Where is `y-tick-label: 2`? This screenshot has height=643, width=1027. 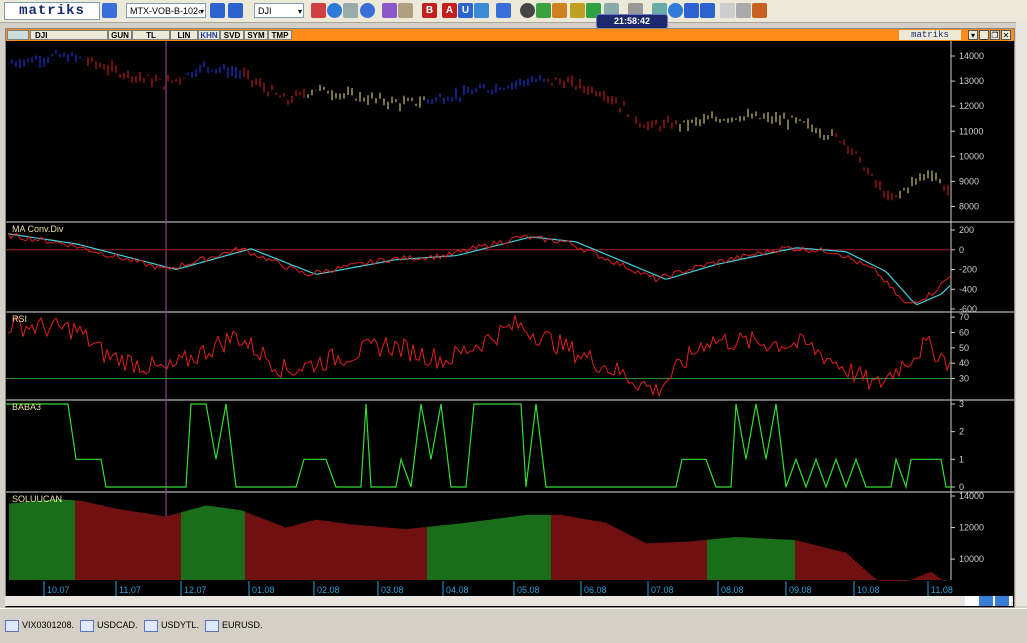 y-tick-label: 2 is located at coordinates (961, 432).